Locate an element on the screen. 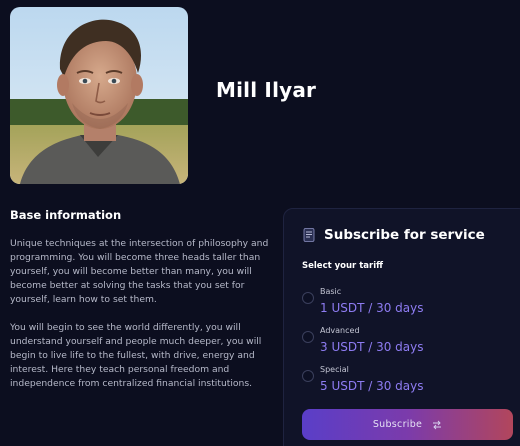 The width and height of the screenshot is (520, 446). avatar is located at coordinates (99, 95).